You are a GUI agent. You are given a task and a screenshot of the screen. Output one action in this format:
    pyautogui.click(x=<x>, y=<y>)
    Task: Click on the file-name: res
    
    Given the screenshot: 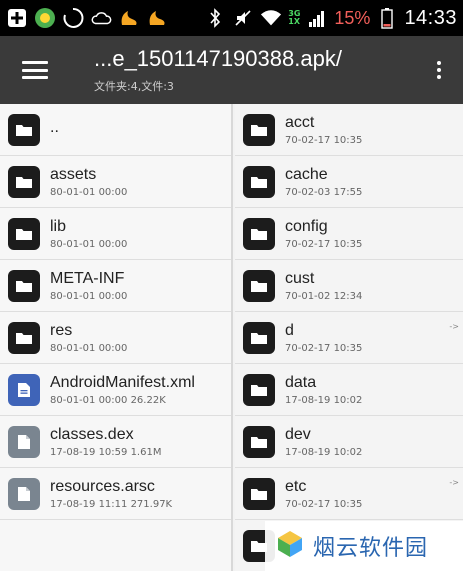 What is the action you would take?
    pyautogui.click(x=61, y=330)
    